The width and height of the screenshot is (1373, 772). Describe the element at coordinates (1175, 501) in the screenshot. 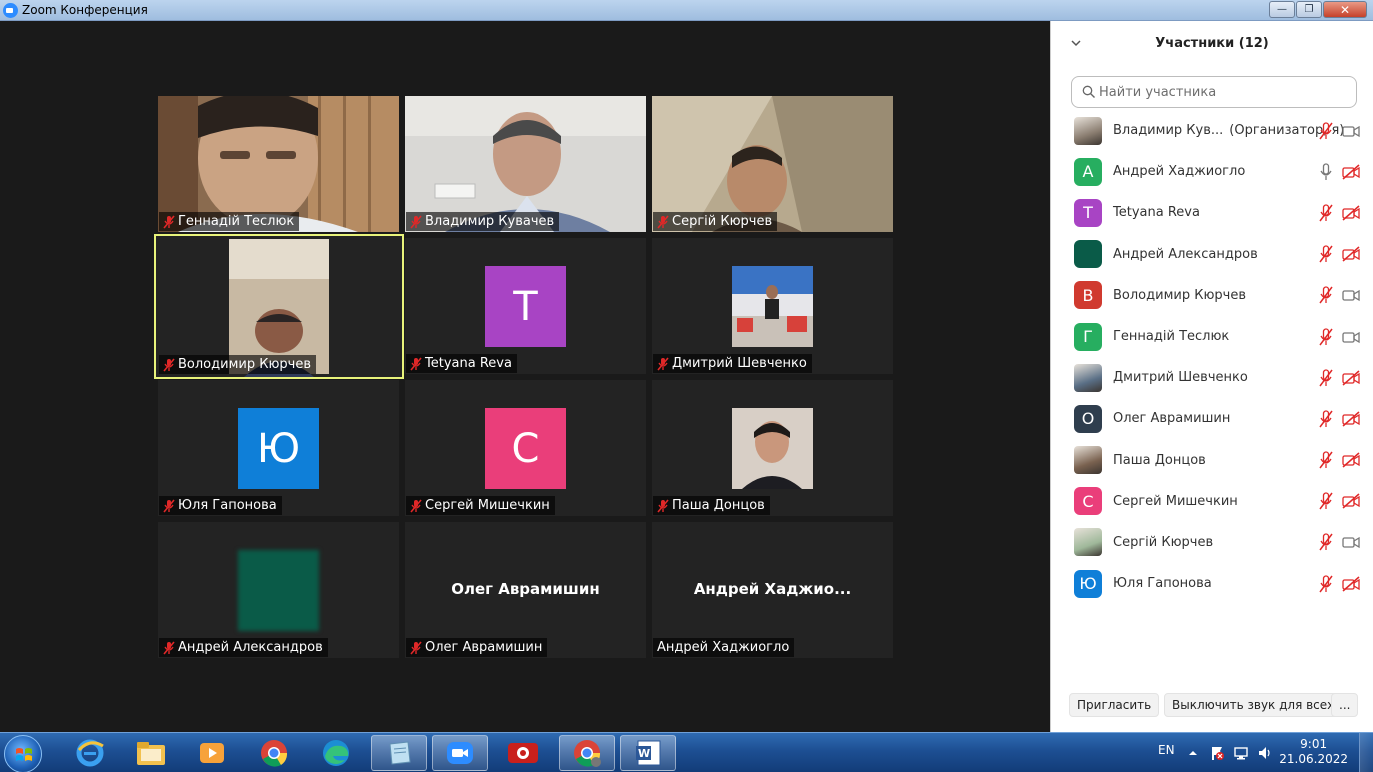

I see `participant-name: Сергей Мишечкин` at that location.